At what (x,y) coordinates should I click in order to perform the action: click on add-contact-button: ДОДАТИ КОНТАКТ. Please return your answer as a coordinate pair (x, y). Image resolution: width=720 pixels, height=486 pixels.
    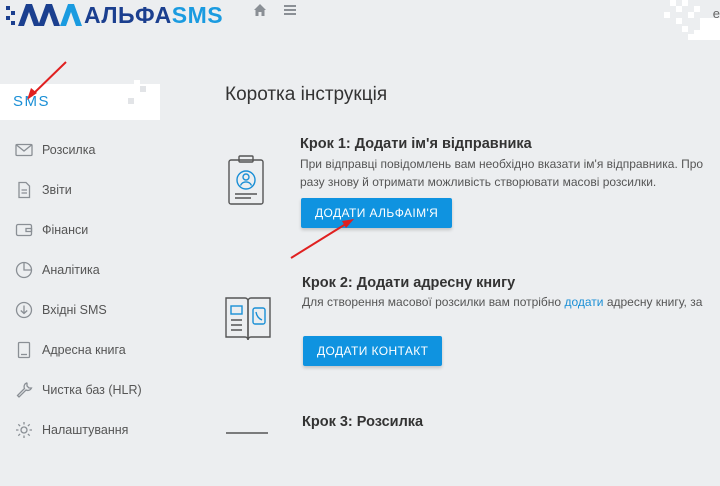
    Looking at the image, I should click on (373, 351).